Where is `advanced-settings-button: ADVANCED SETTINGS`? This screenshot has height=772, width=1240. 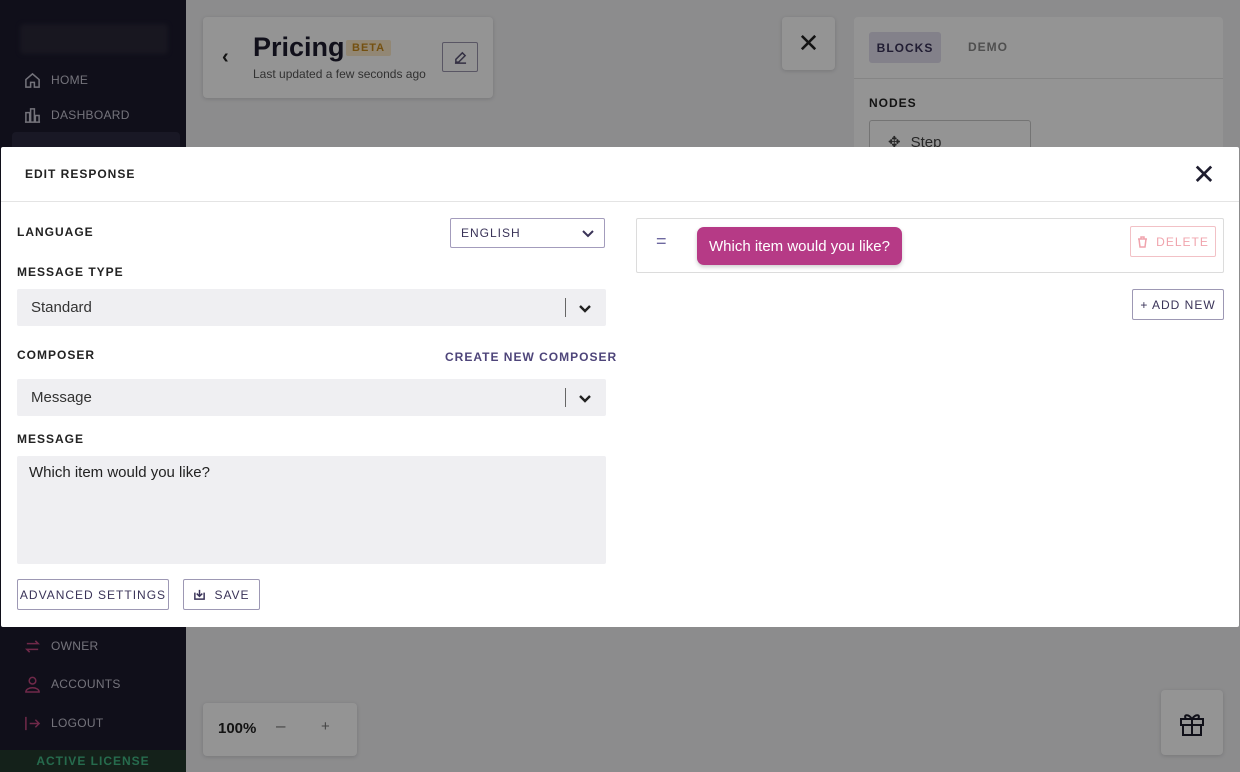 advanced-settings-button: ADVANCED SETTINGS is located at coordinates (93, 594).